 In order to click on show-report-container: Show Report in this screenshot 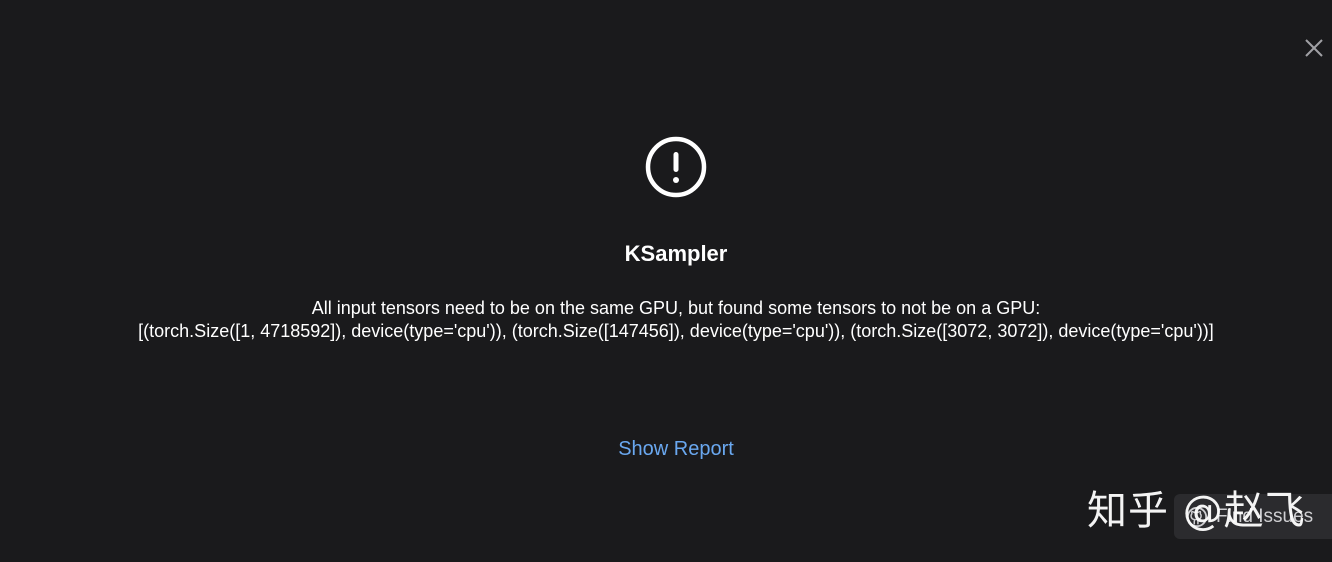, I will do `click(666, 449)`.